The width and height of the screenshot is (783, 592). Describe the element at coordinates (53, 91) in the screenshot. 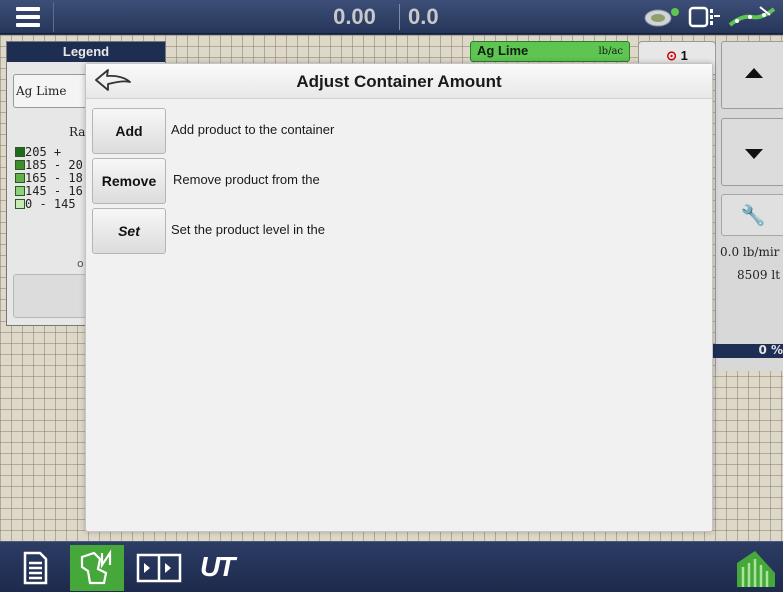

I see `legend-product-selector: Ag Lime` at that location.